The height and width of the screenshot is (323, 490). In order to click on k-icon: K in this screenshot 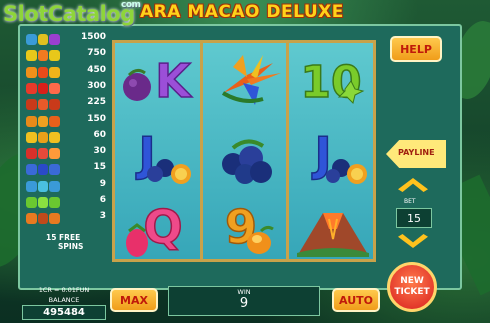, I will do `click(158, 81)`.